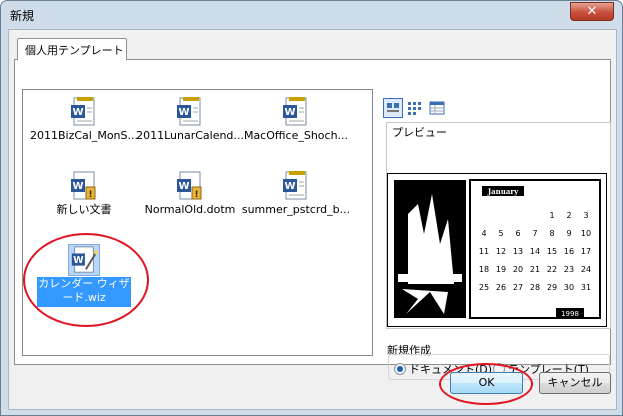  I want to click on close-button: ✕, so click(592, 11).